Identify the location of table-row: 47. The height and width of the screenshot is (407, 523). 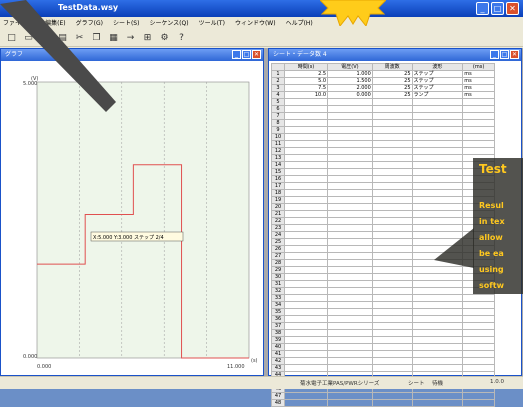
(383, 396).